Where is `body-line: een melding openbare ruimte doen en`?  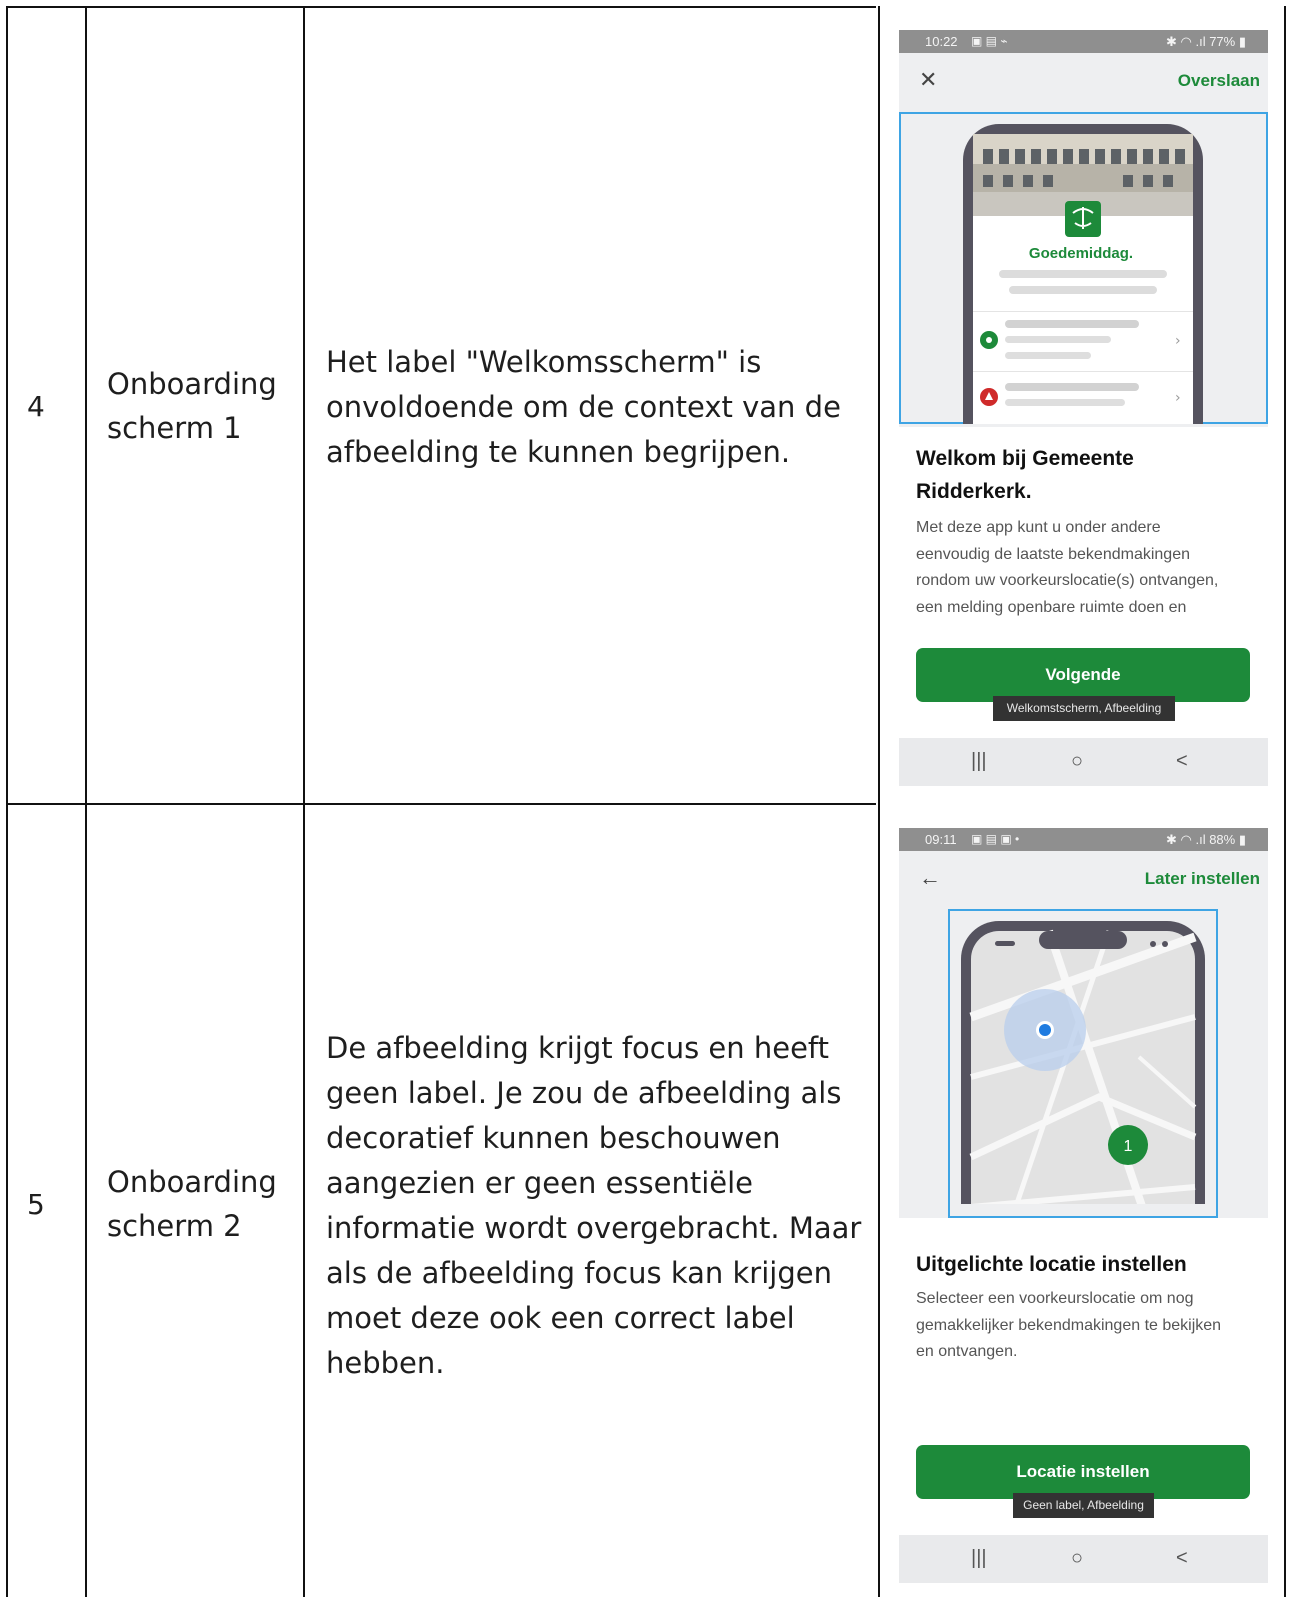 body-line: een melding openbare ruimte doen en is located at coordinates (1051, 607).